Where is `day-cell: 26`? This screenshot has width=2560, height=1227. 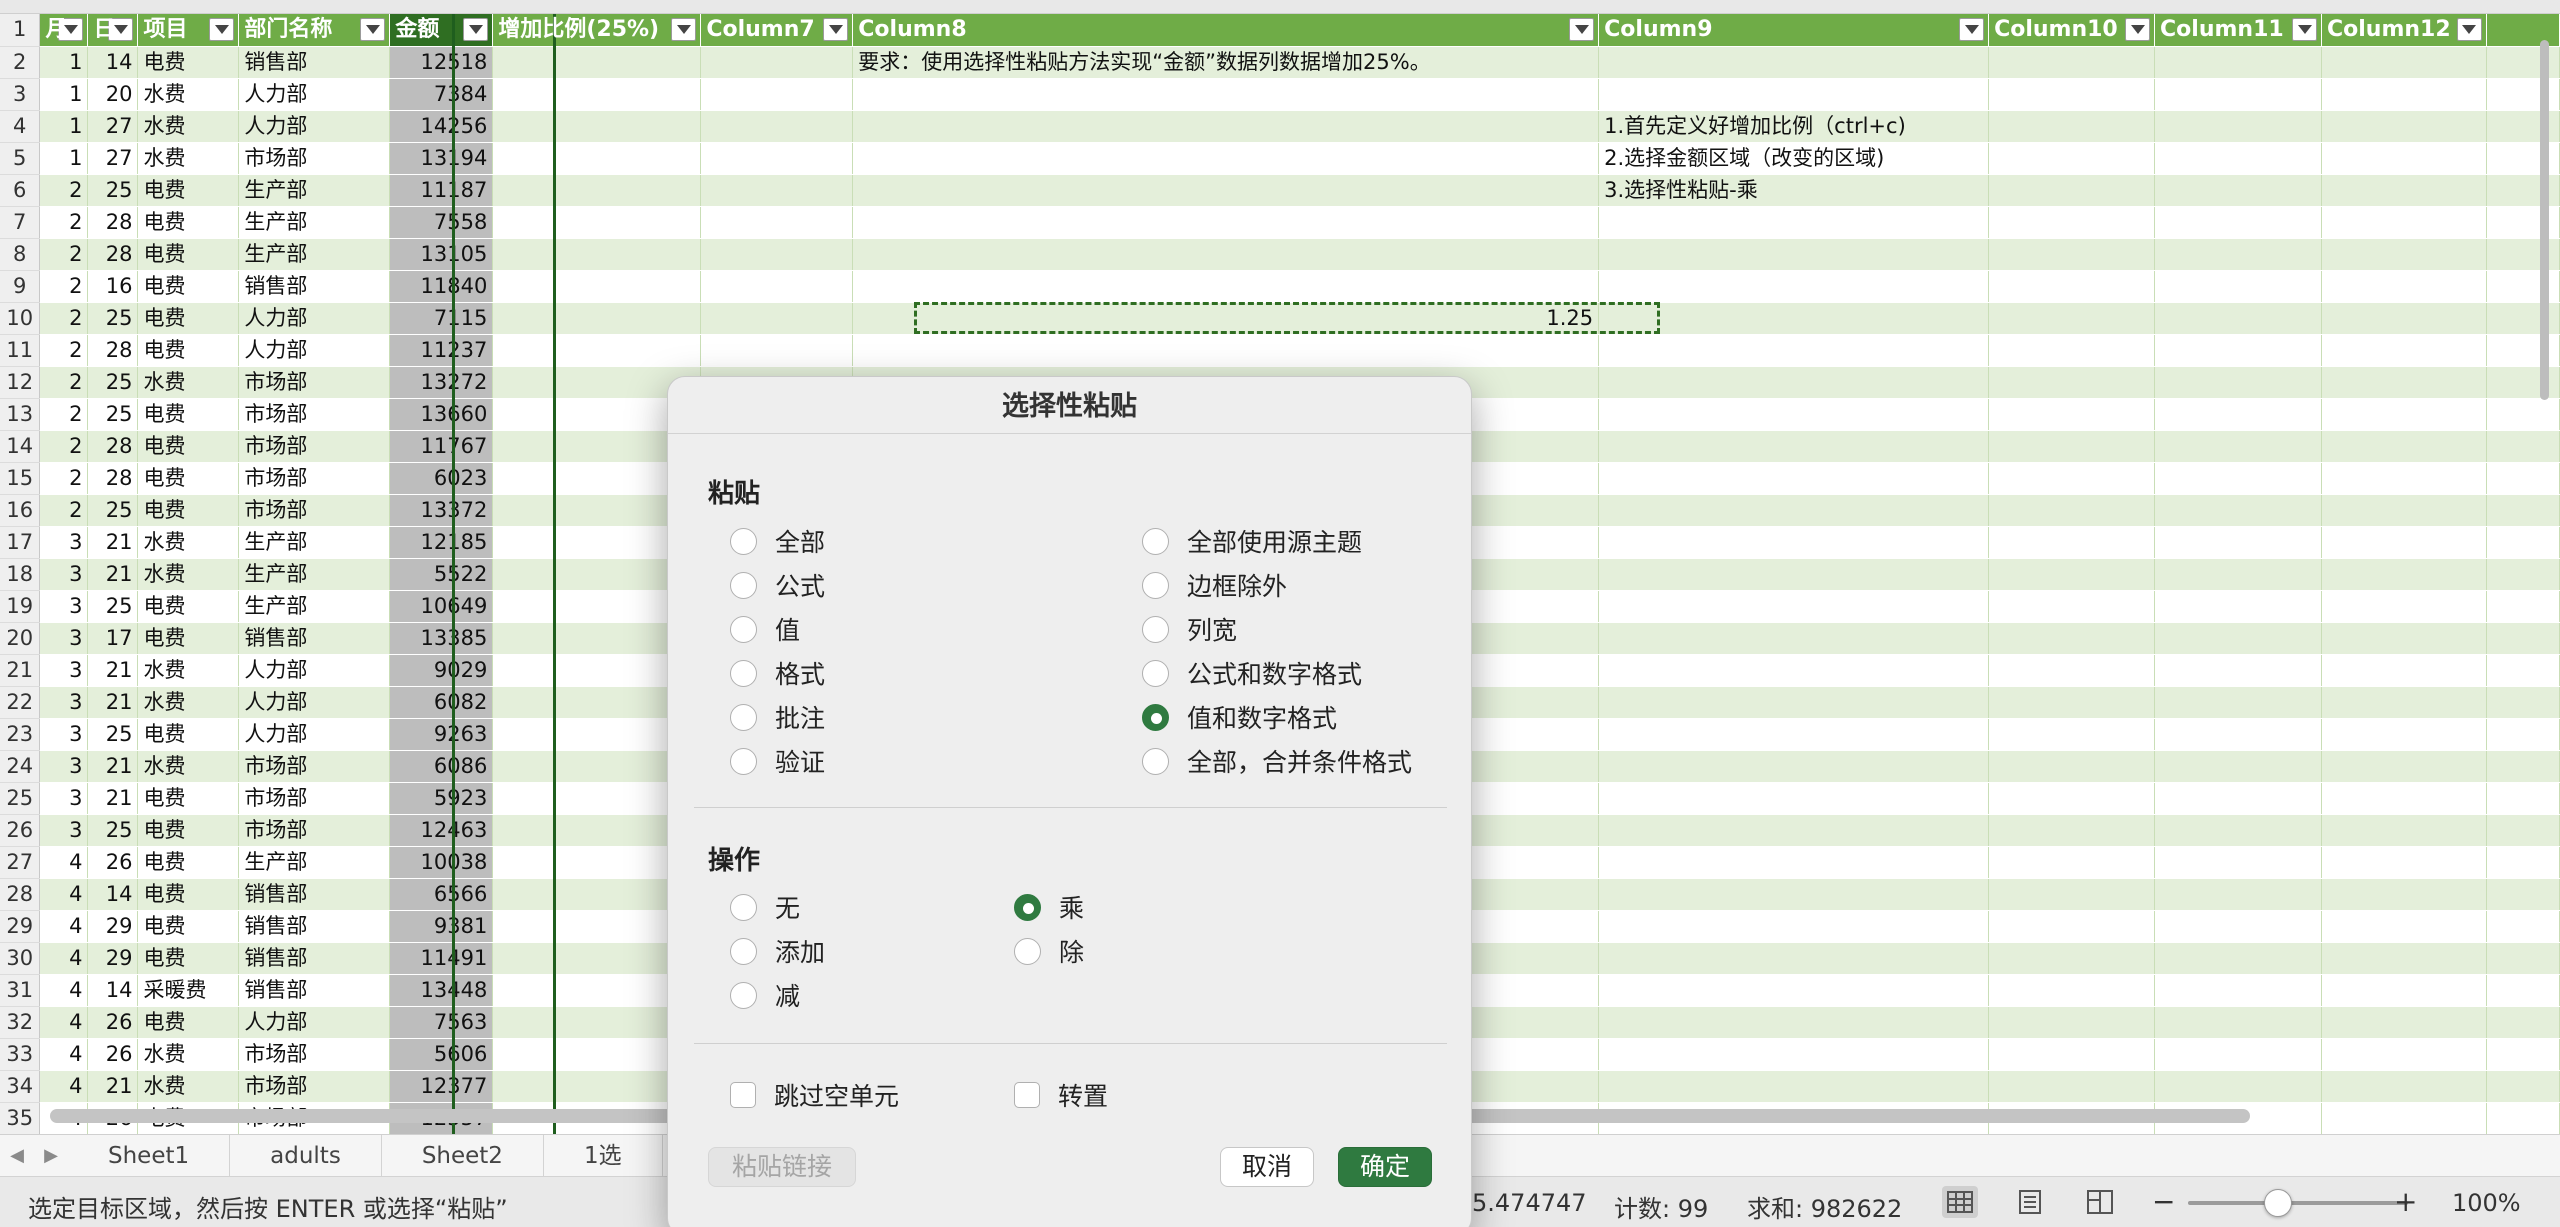
day-cell: 26 is located at coordinates (113, 1022).